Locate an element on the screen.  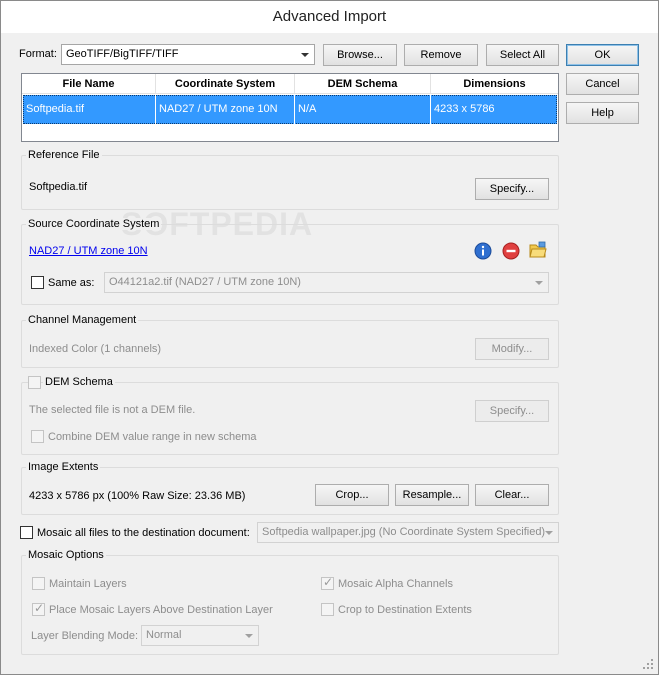
info-icon is located at coordinates (483, 251).